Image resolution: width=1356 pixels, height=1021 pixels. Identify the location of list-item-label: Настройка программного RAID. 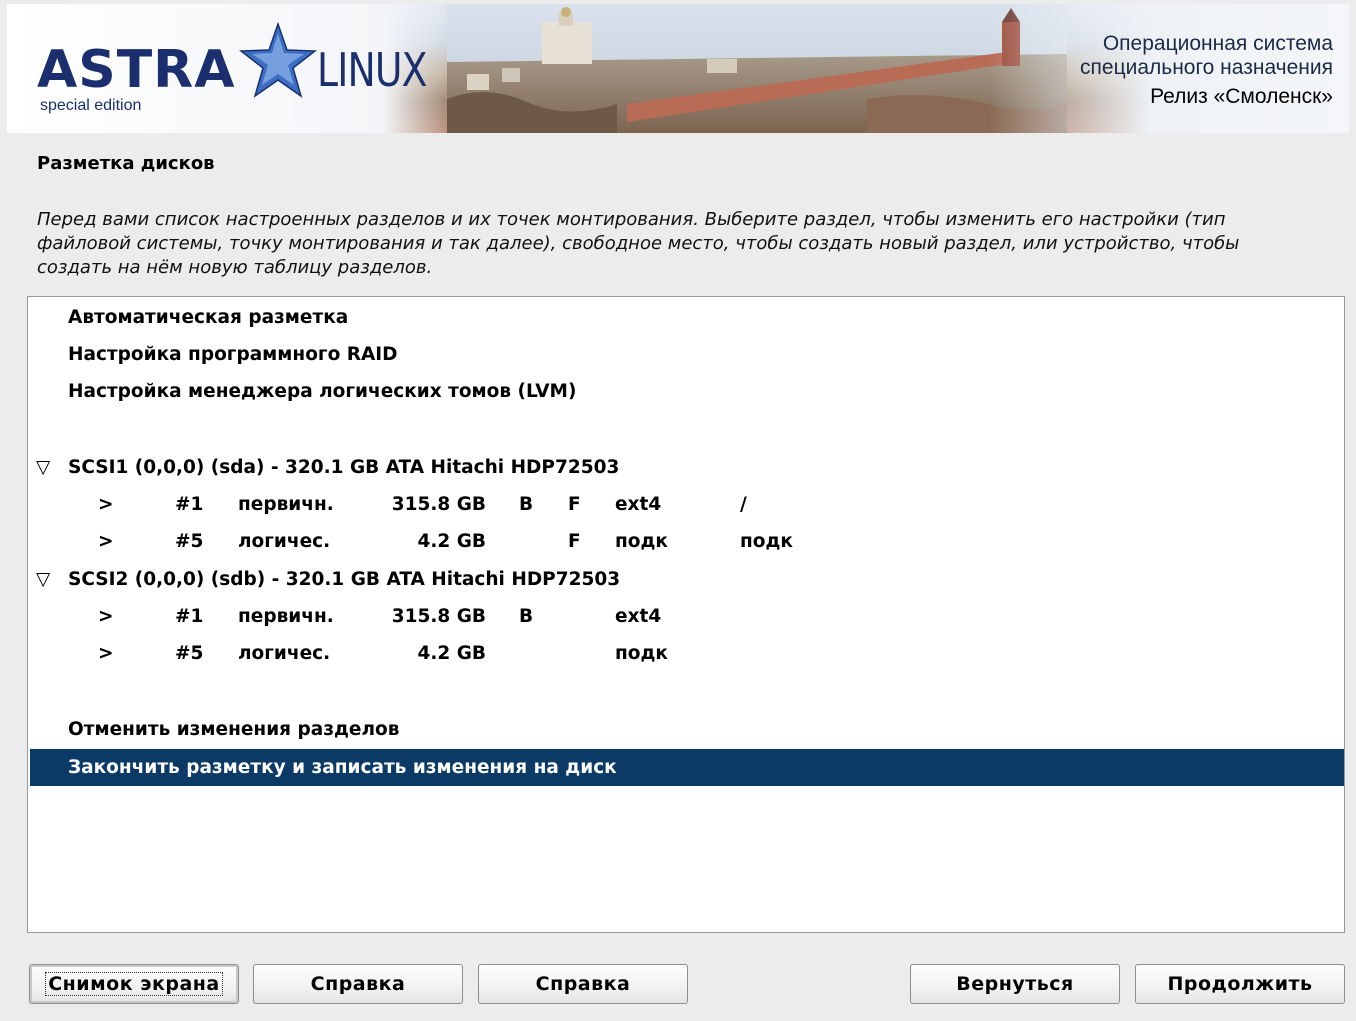
(233, 354).